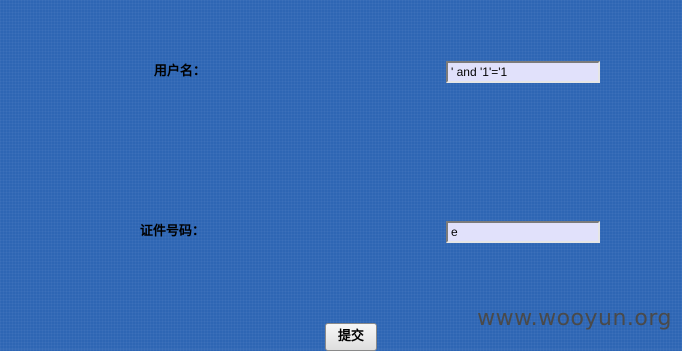 This screenshot has height=351, width=682. I want to click on watermark: www.wooyun.org, so click(574, 318).